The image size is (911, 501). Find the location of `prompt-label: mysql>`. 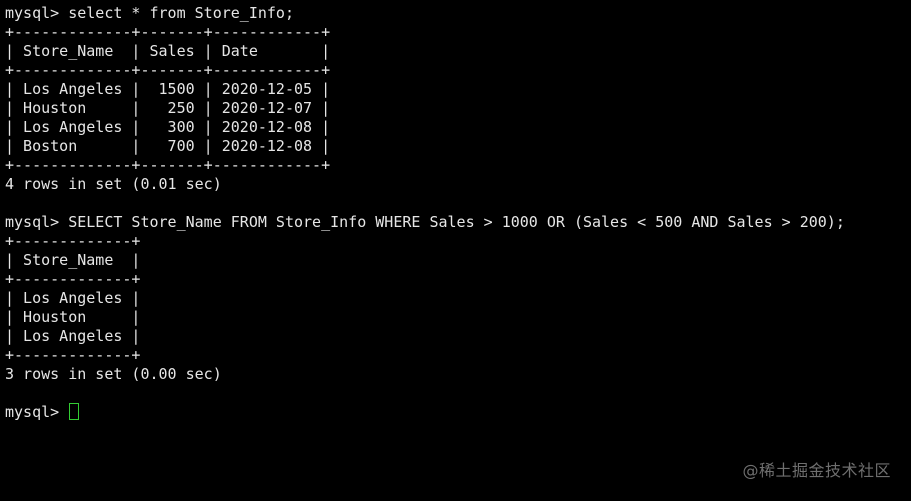

prompt-label: mysql> is located at coordinates (37, 412).